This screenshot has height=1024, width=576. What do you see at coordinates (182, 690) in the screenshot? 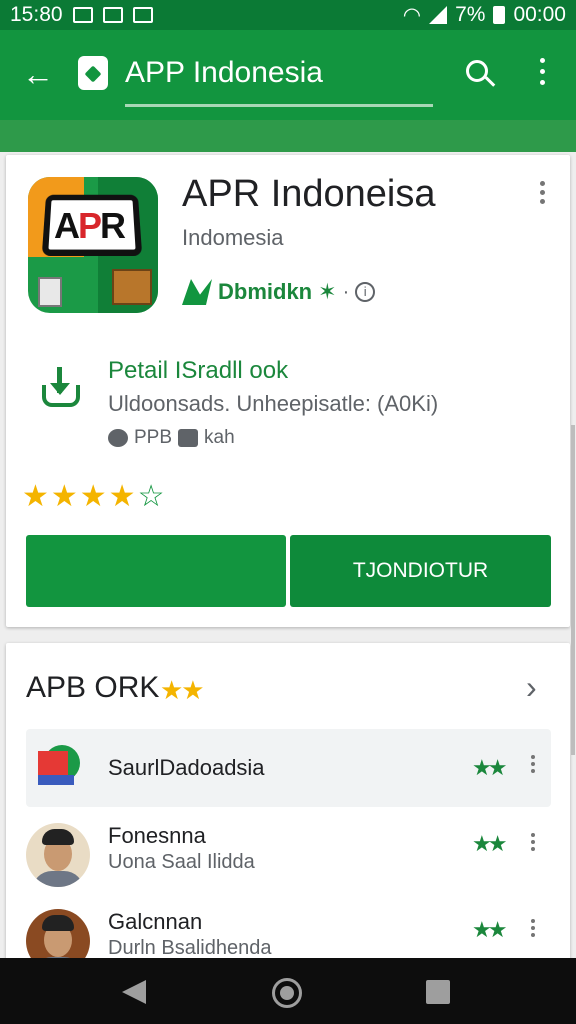
I see `list-title-stars: ★★` at bounding box center [182, 690].